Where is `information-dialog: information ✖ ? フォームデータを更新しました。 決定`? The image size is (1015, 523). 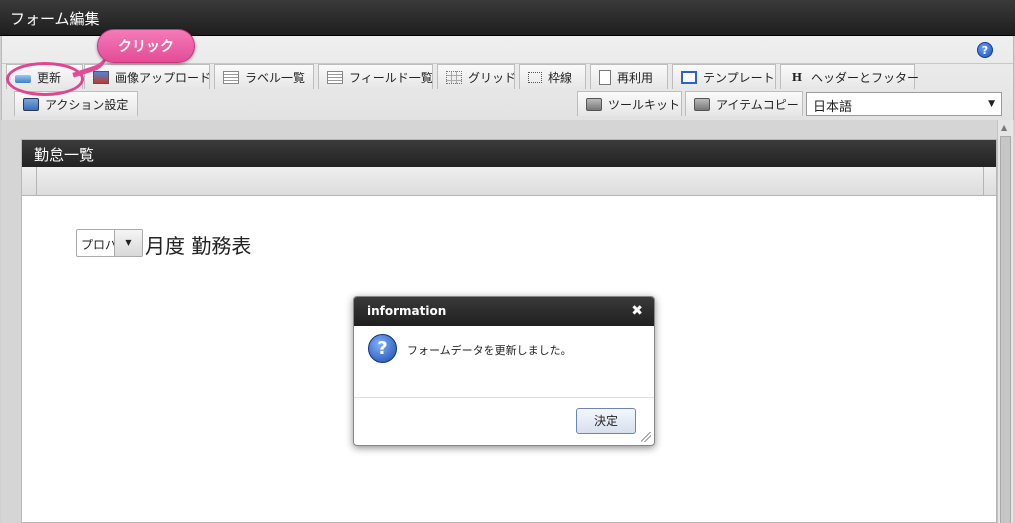 information-dialog: information ✖ ? フォームデータを更新しました。 決定 is located at coordinates (504, 371).